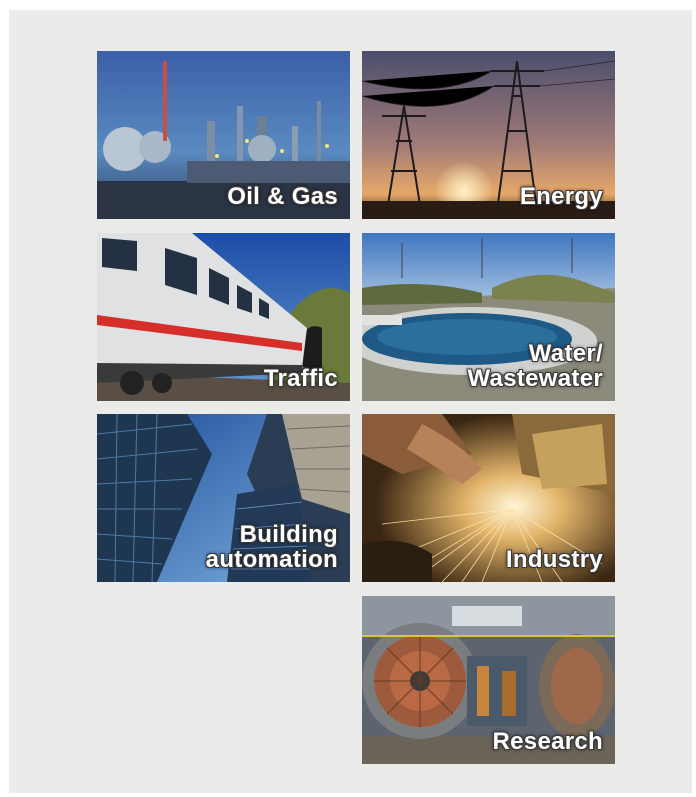 The height and width of the screenshot is (797, 696). Describe the element at coordinates (488, 498) in the screenshot. I see `tile-industry: Industry` at that location.